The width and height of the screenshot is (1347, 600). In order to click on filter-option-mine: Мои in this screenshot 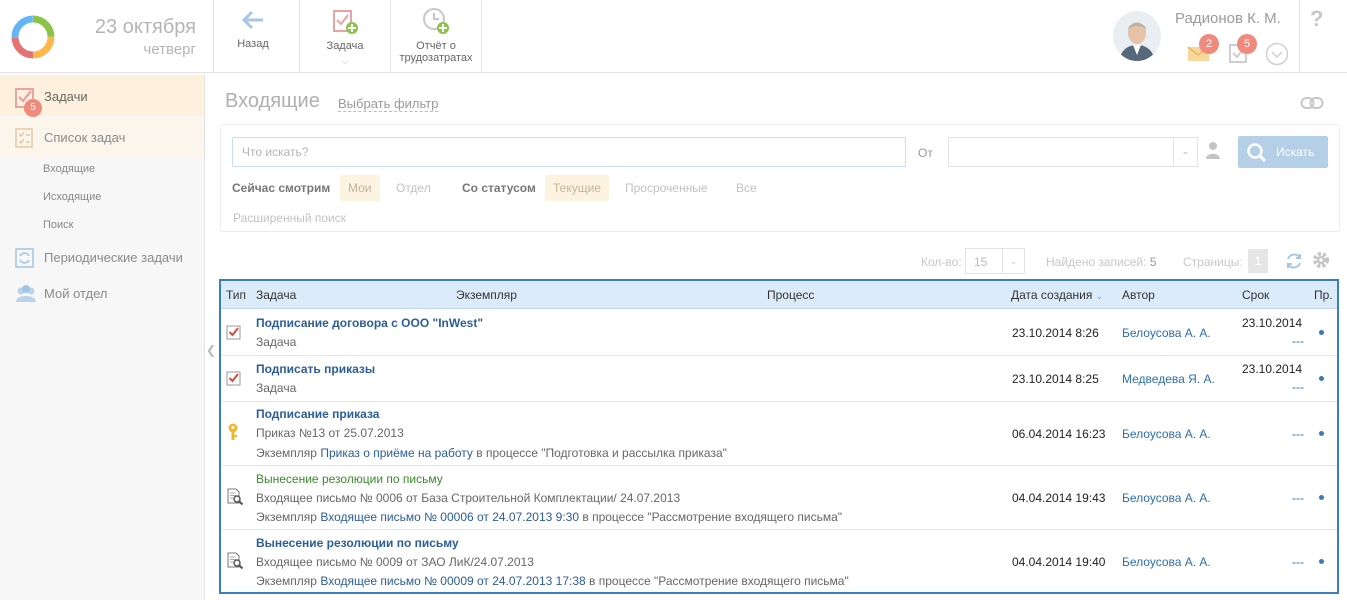, I will do `click(360, 188)`.